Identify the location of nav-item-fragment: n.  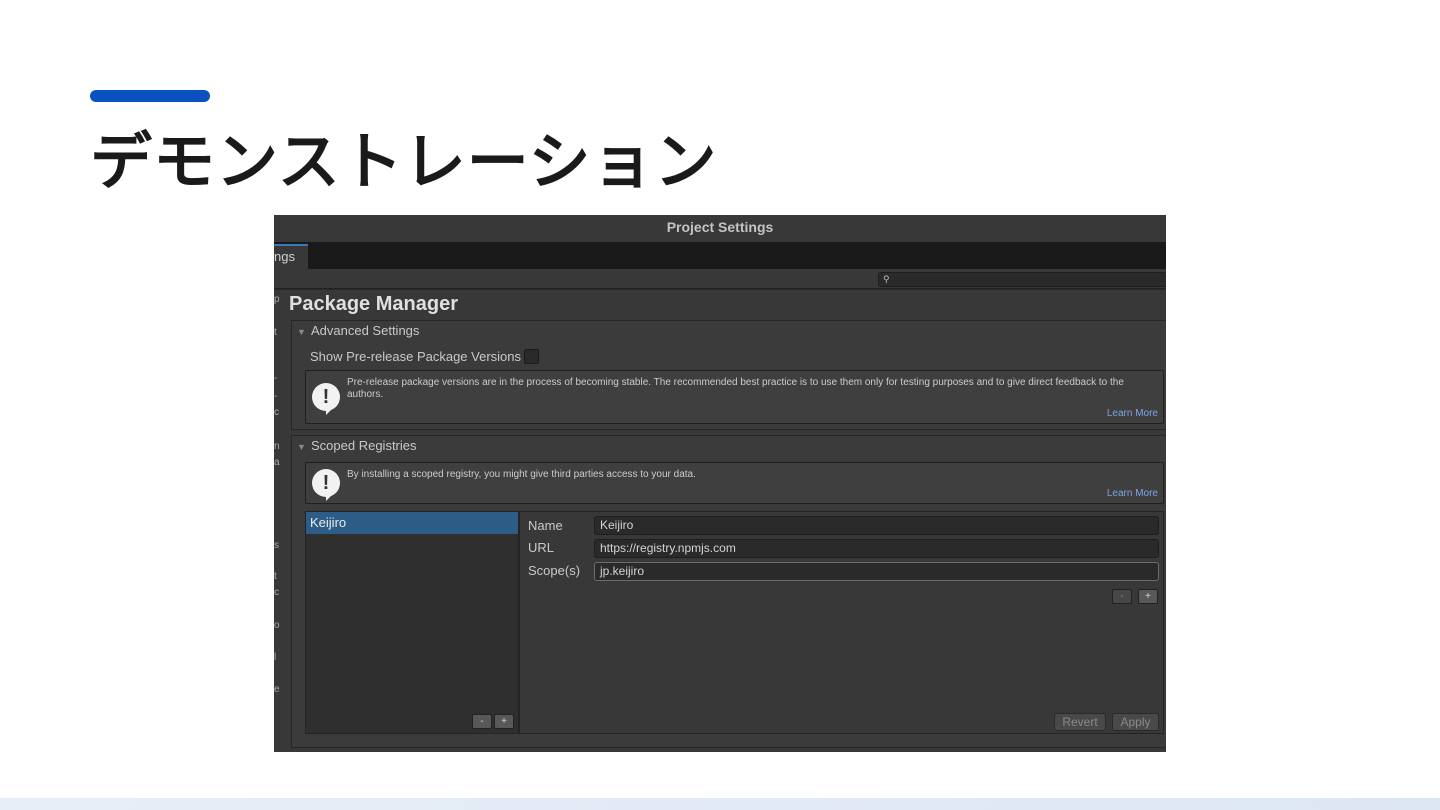
(277, 446).